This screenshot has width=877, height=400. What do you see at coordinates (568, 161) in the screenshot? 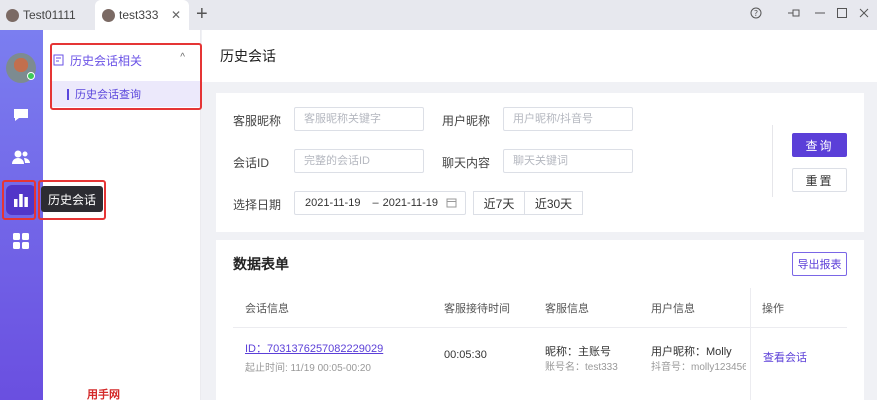
I see `chat-content-input` at bounding box center [568, 161].